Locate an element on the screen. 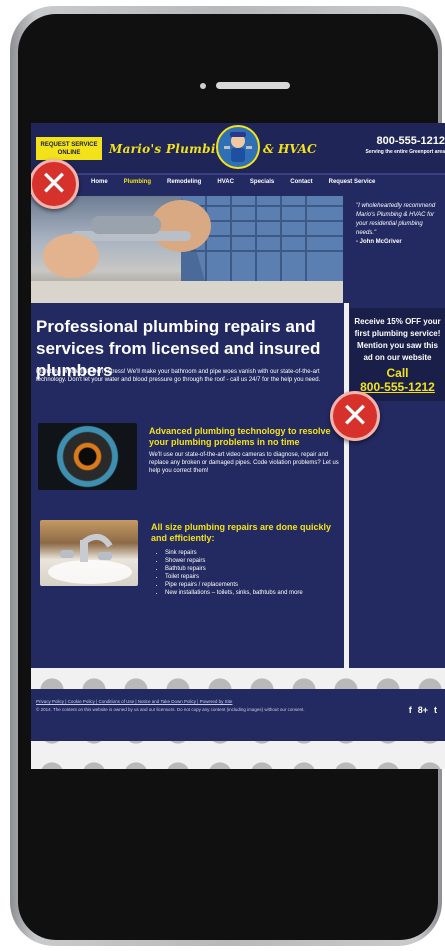 The width and height of the screenshot is (445, 951). nav-item-contact: Contact is located at coordinates (301, 186).